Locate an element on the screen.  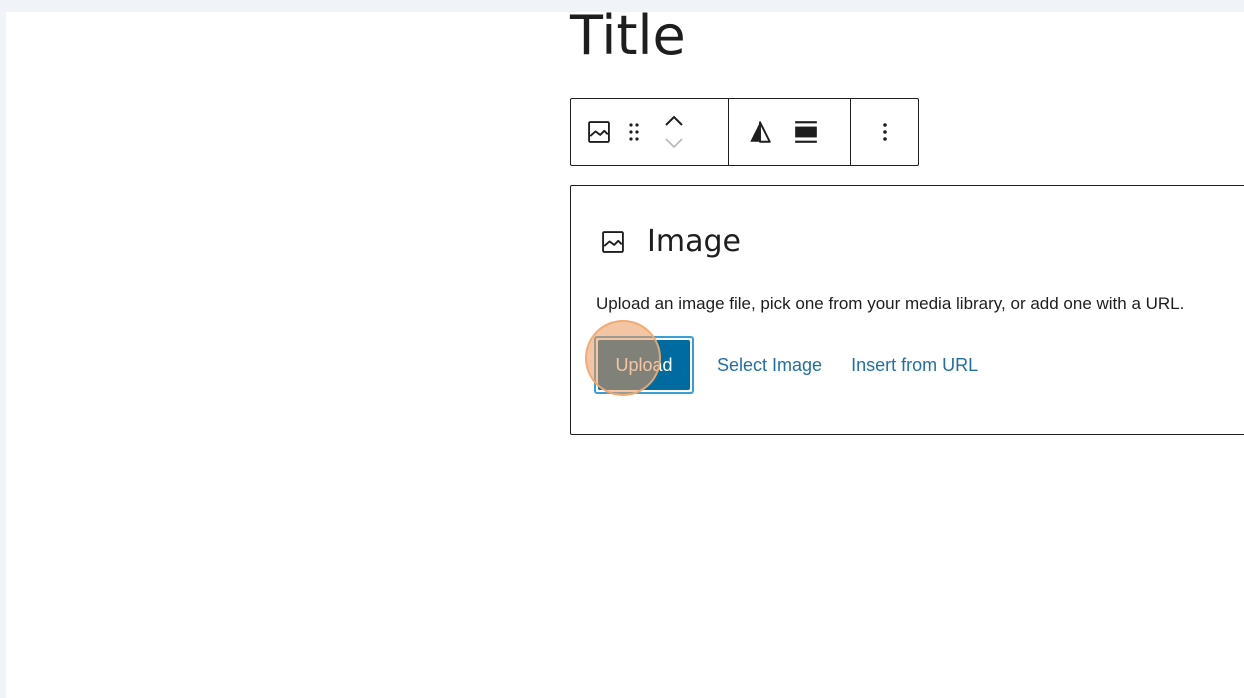
select-image-button: Select Image is located at coordinates (769, 365).